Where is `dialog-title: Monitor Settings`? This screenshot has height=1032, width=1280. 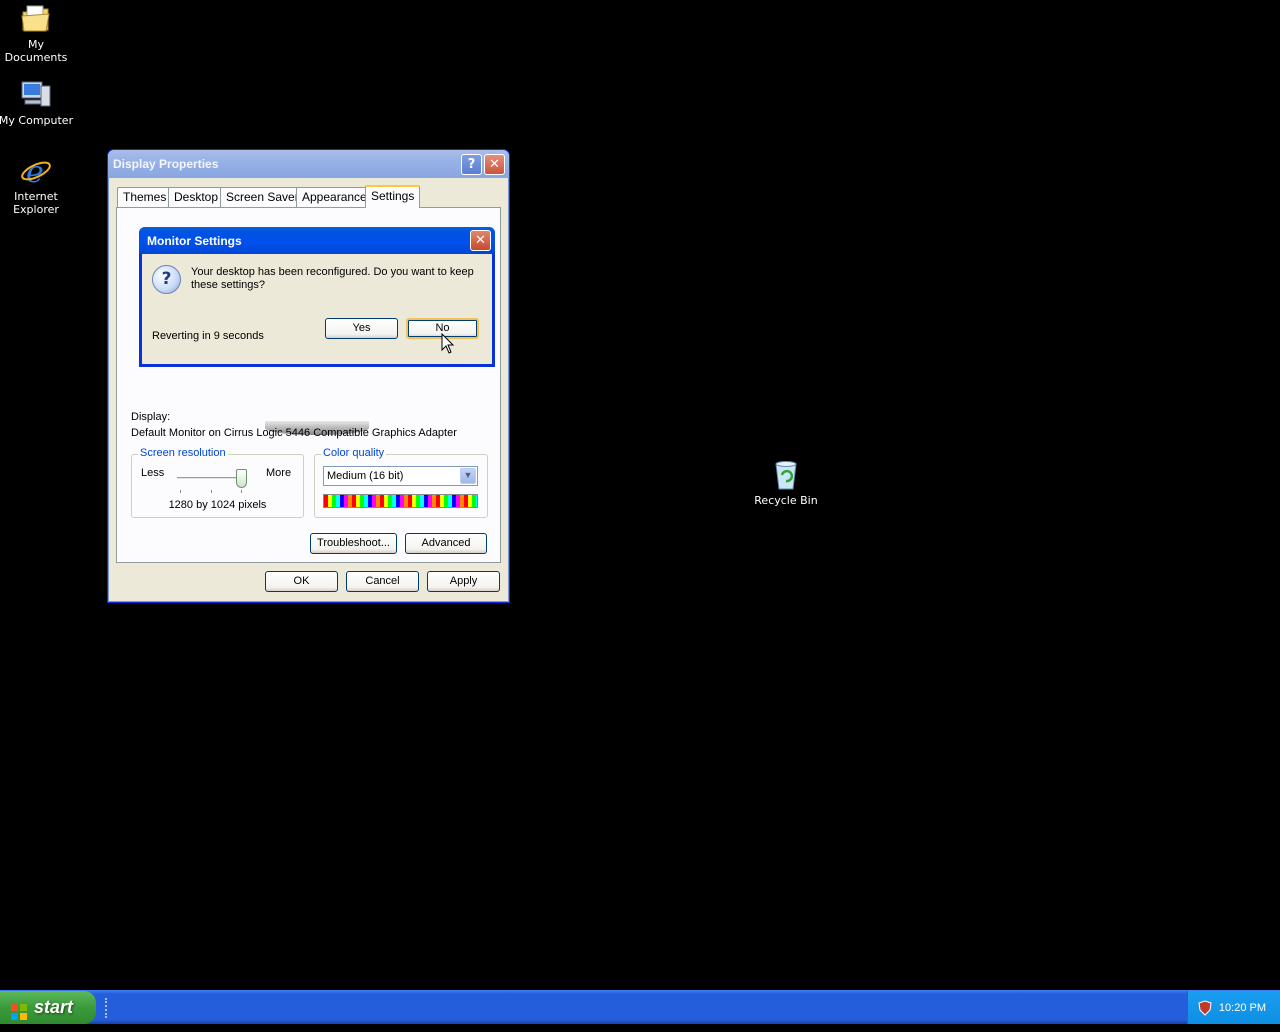 dialog-title: Monitor Settings is located at coordinates (194, 241).